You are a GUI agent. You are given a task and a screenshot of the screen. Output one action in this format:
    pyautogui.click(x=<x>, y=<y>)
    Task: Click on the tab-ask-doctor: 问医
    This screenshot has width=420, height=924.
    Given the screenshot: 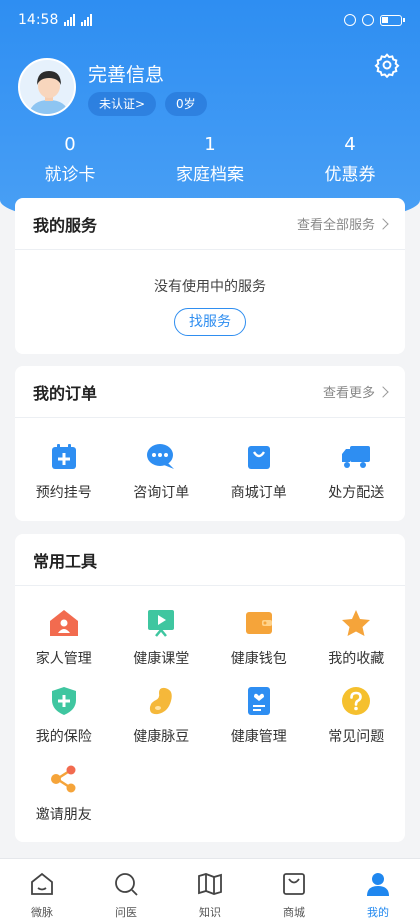 What is the action you would take?
    pyautogui.click(x=126, y=891)
    